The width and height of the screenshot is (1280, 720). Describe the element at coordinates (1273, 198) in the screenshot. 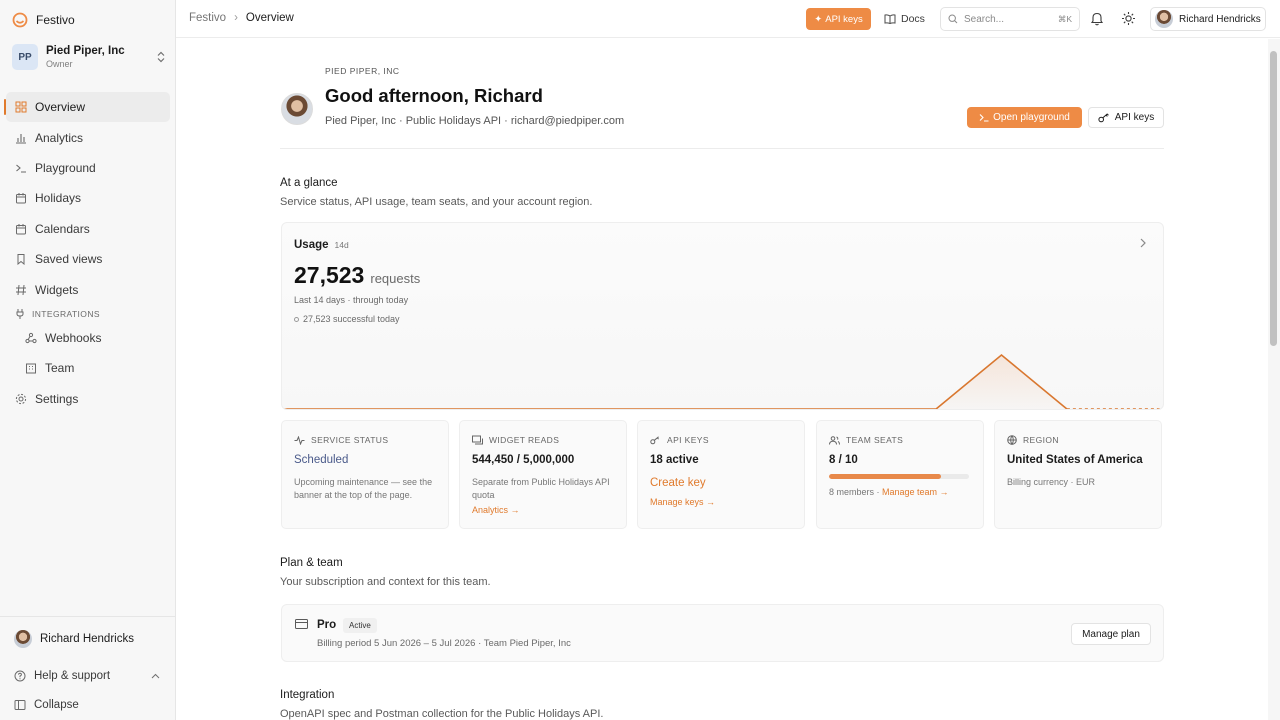

I see `scrollbar-thumb` at that location.